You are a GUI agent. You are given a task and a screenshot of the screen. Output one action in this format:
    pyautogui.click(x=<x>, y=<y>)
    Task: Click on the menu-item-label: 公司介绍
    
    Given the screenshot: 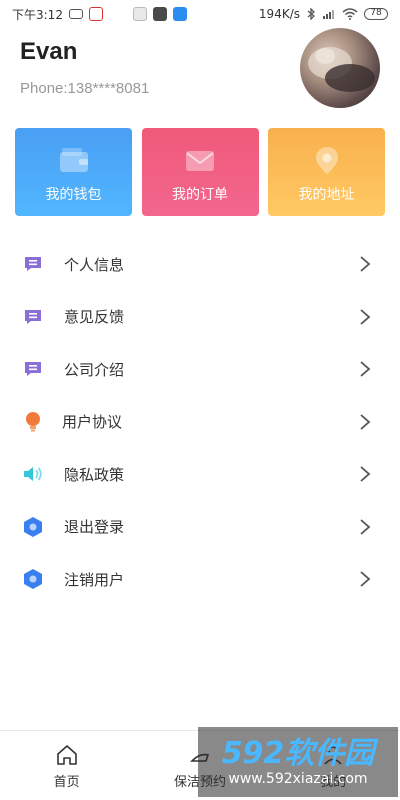 What is the action you would take?
    pyautogui.click(x=94, y=369)
    